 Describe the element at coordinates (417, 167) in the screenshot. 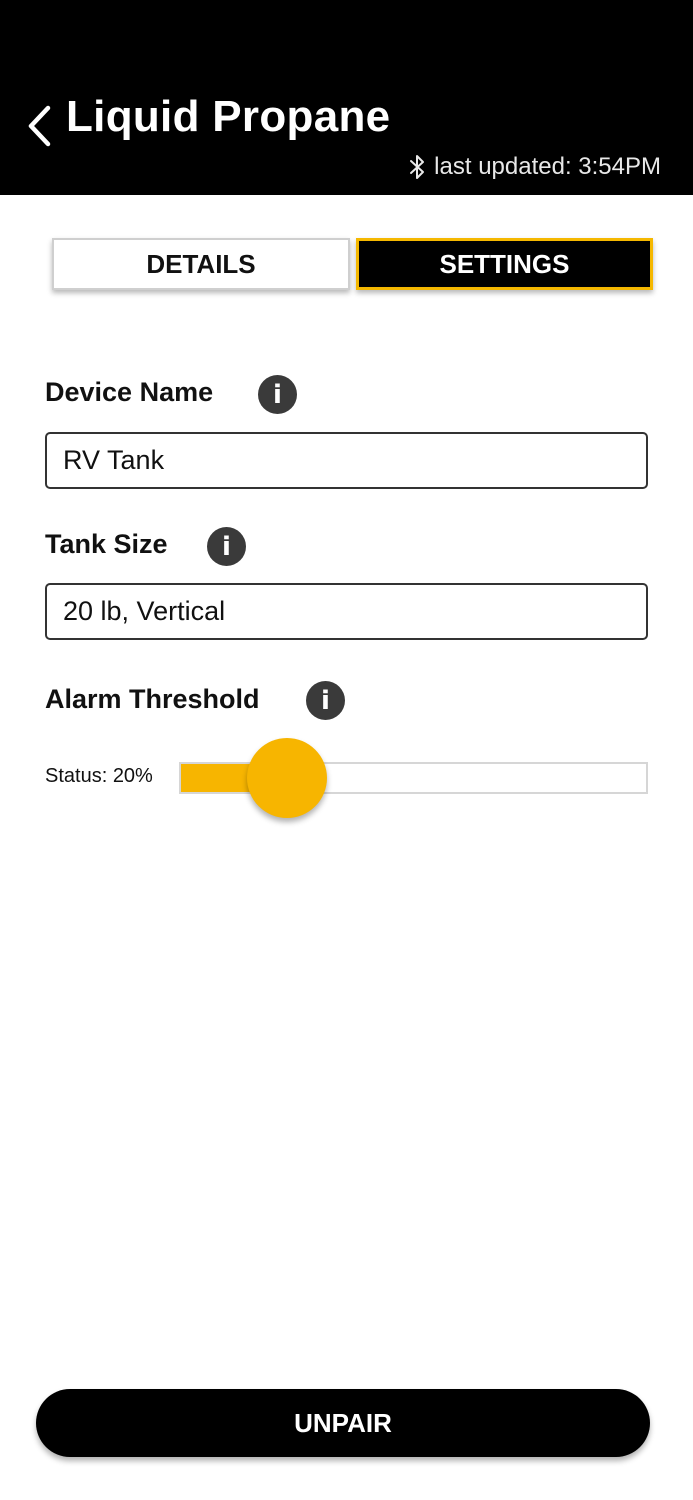

I see `bluetooth-icon` at that location.